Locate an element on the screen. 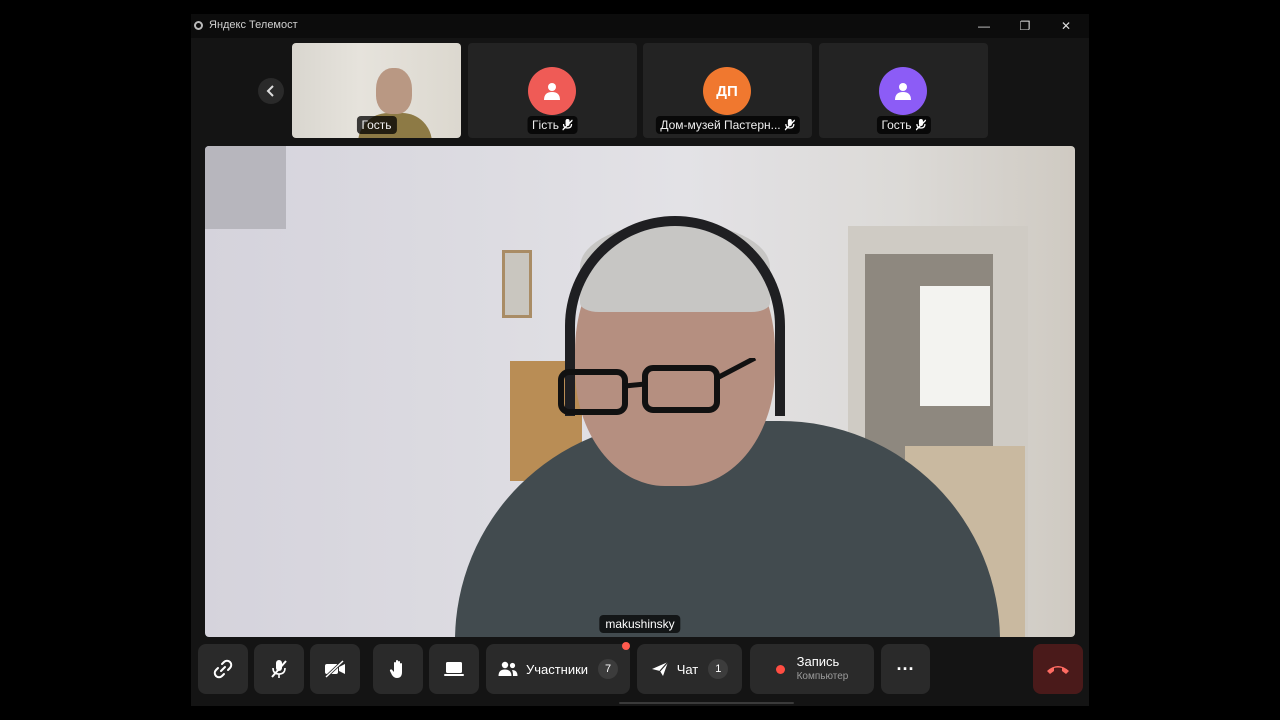  participant-name-tag: Гість is located at coordinates (552, 125).